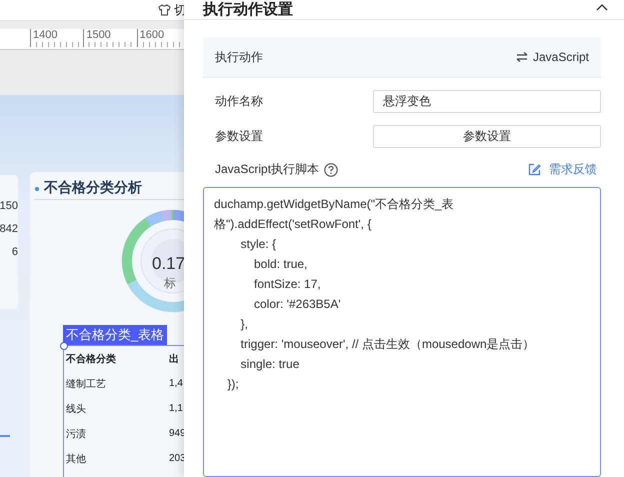  What do you see at coordinates (534, 169) in the screenshot?
I see `edit-icon` at bounding box center [534, 169].